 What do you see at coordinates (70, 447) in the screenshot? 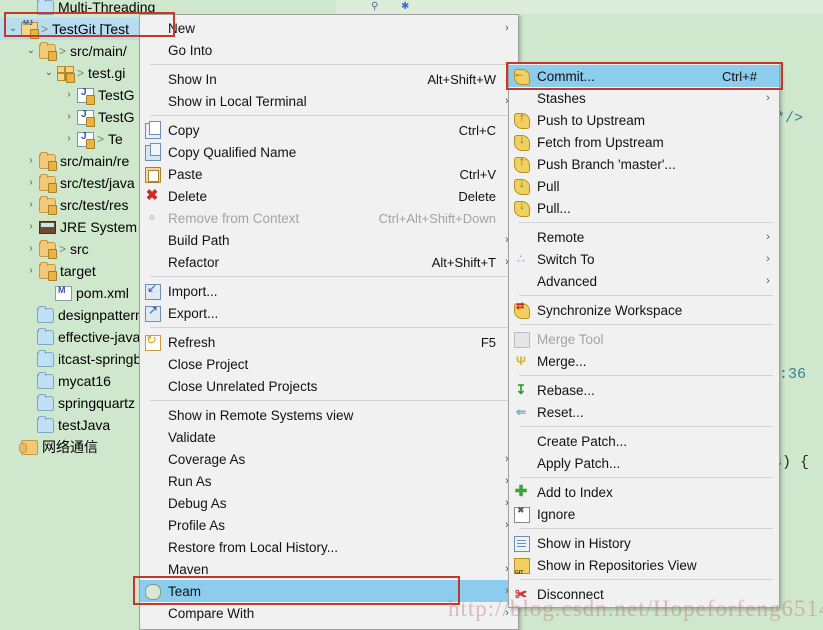
I see `tree-item-label: 网络通信` at bounding box center [70, 447].